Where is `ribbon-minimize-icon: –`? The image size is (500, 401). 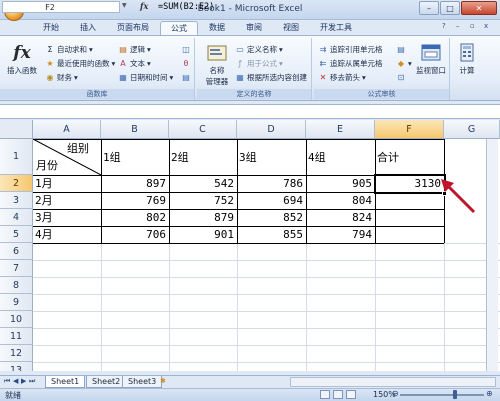
ribbon-minimize-icon: – is located at coordinates (461, 27).